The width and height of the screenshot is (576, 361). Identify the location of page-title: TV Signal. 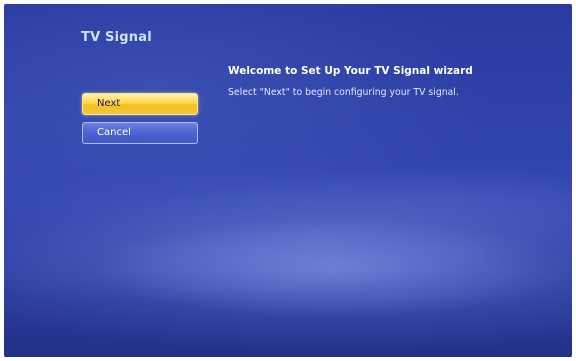
(116, 37).